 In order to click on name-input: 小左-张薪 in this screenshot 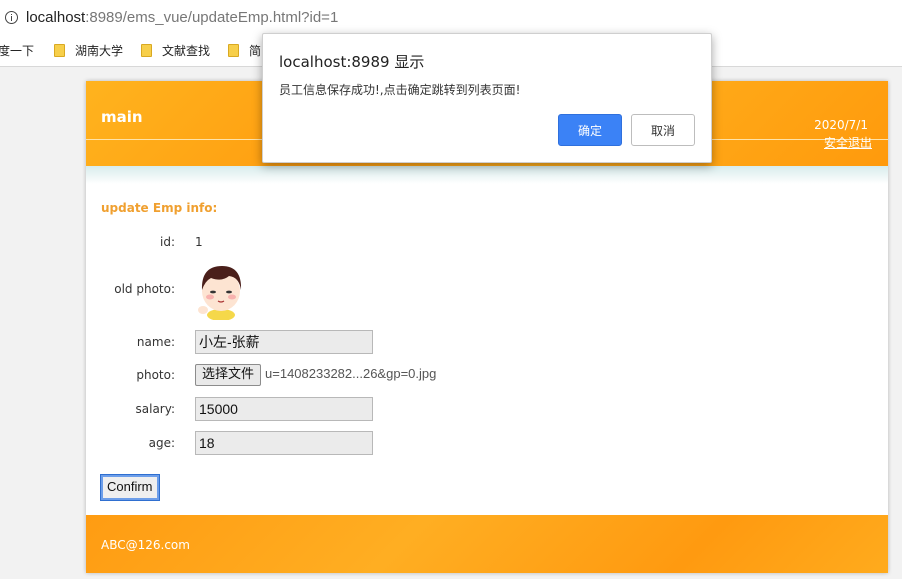, I will do `click(284, 342)`.